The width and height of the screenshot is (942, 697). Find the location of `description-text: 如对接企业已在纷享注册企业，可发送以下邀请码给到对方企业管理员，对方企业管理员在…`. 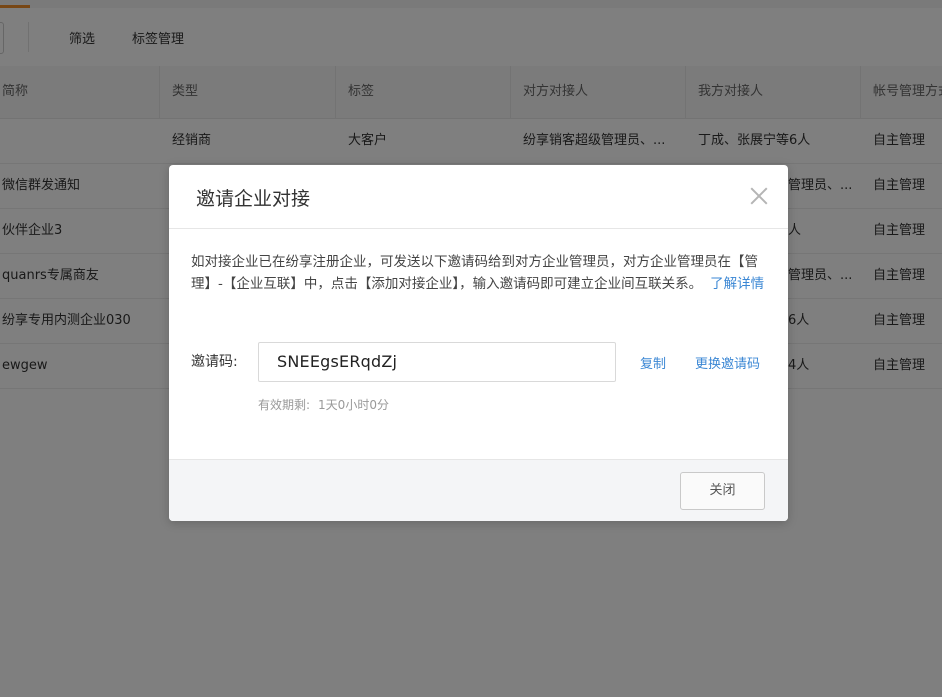

description-text: 如对接企业已在纷享注册企业，可发送以下邀请码给到对方企业管理员，对方企业管理员在… is located at coordinates (474, 273).